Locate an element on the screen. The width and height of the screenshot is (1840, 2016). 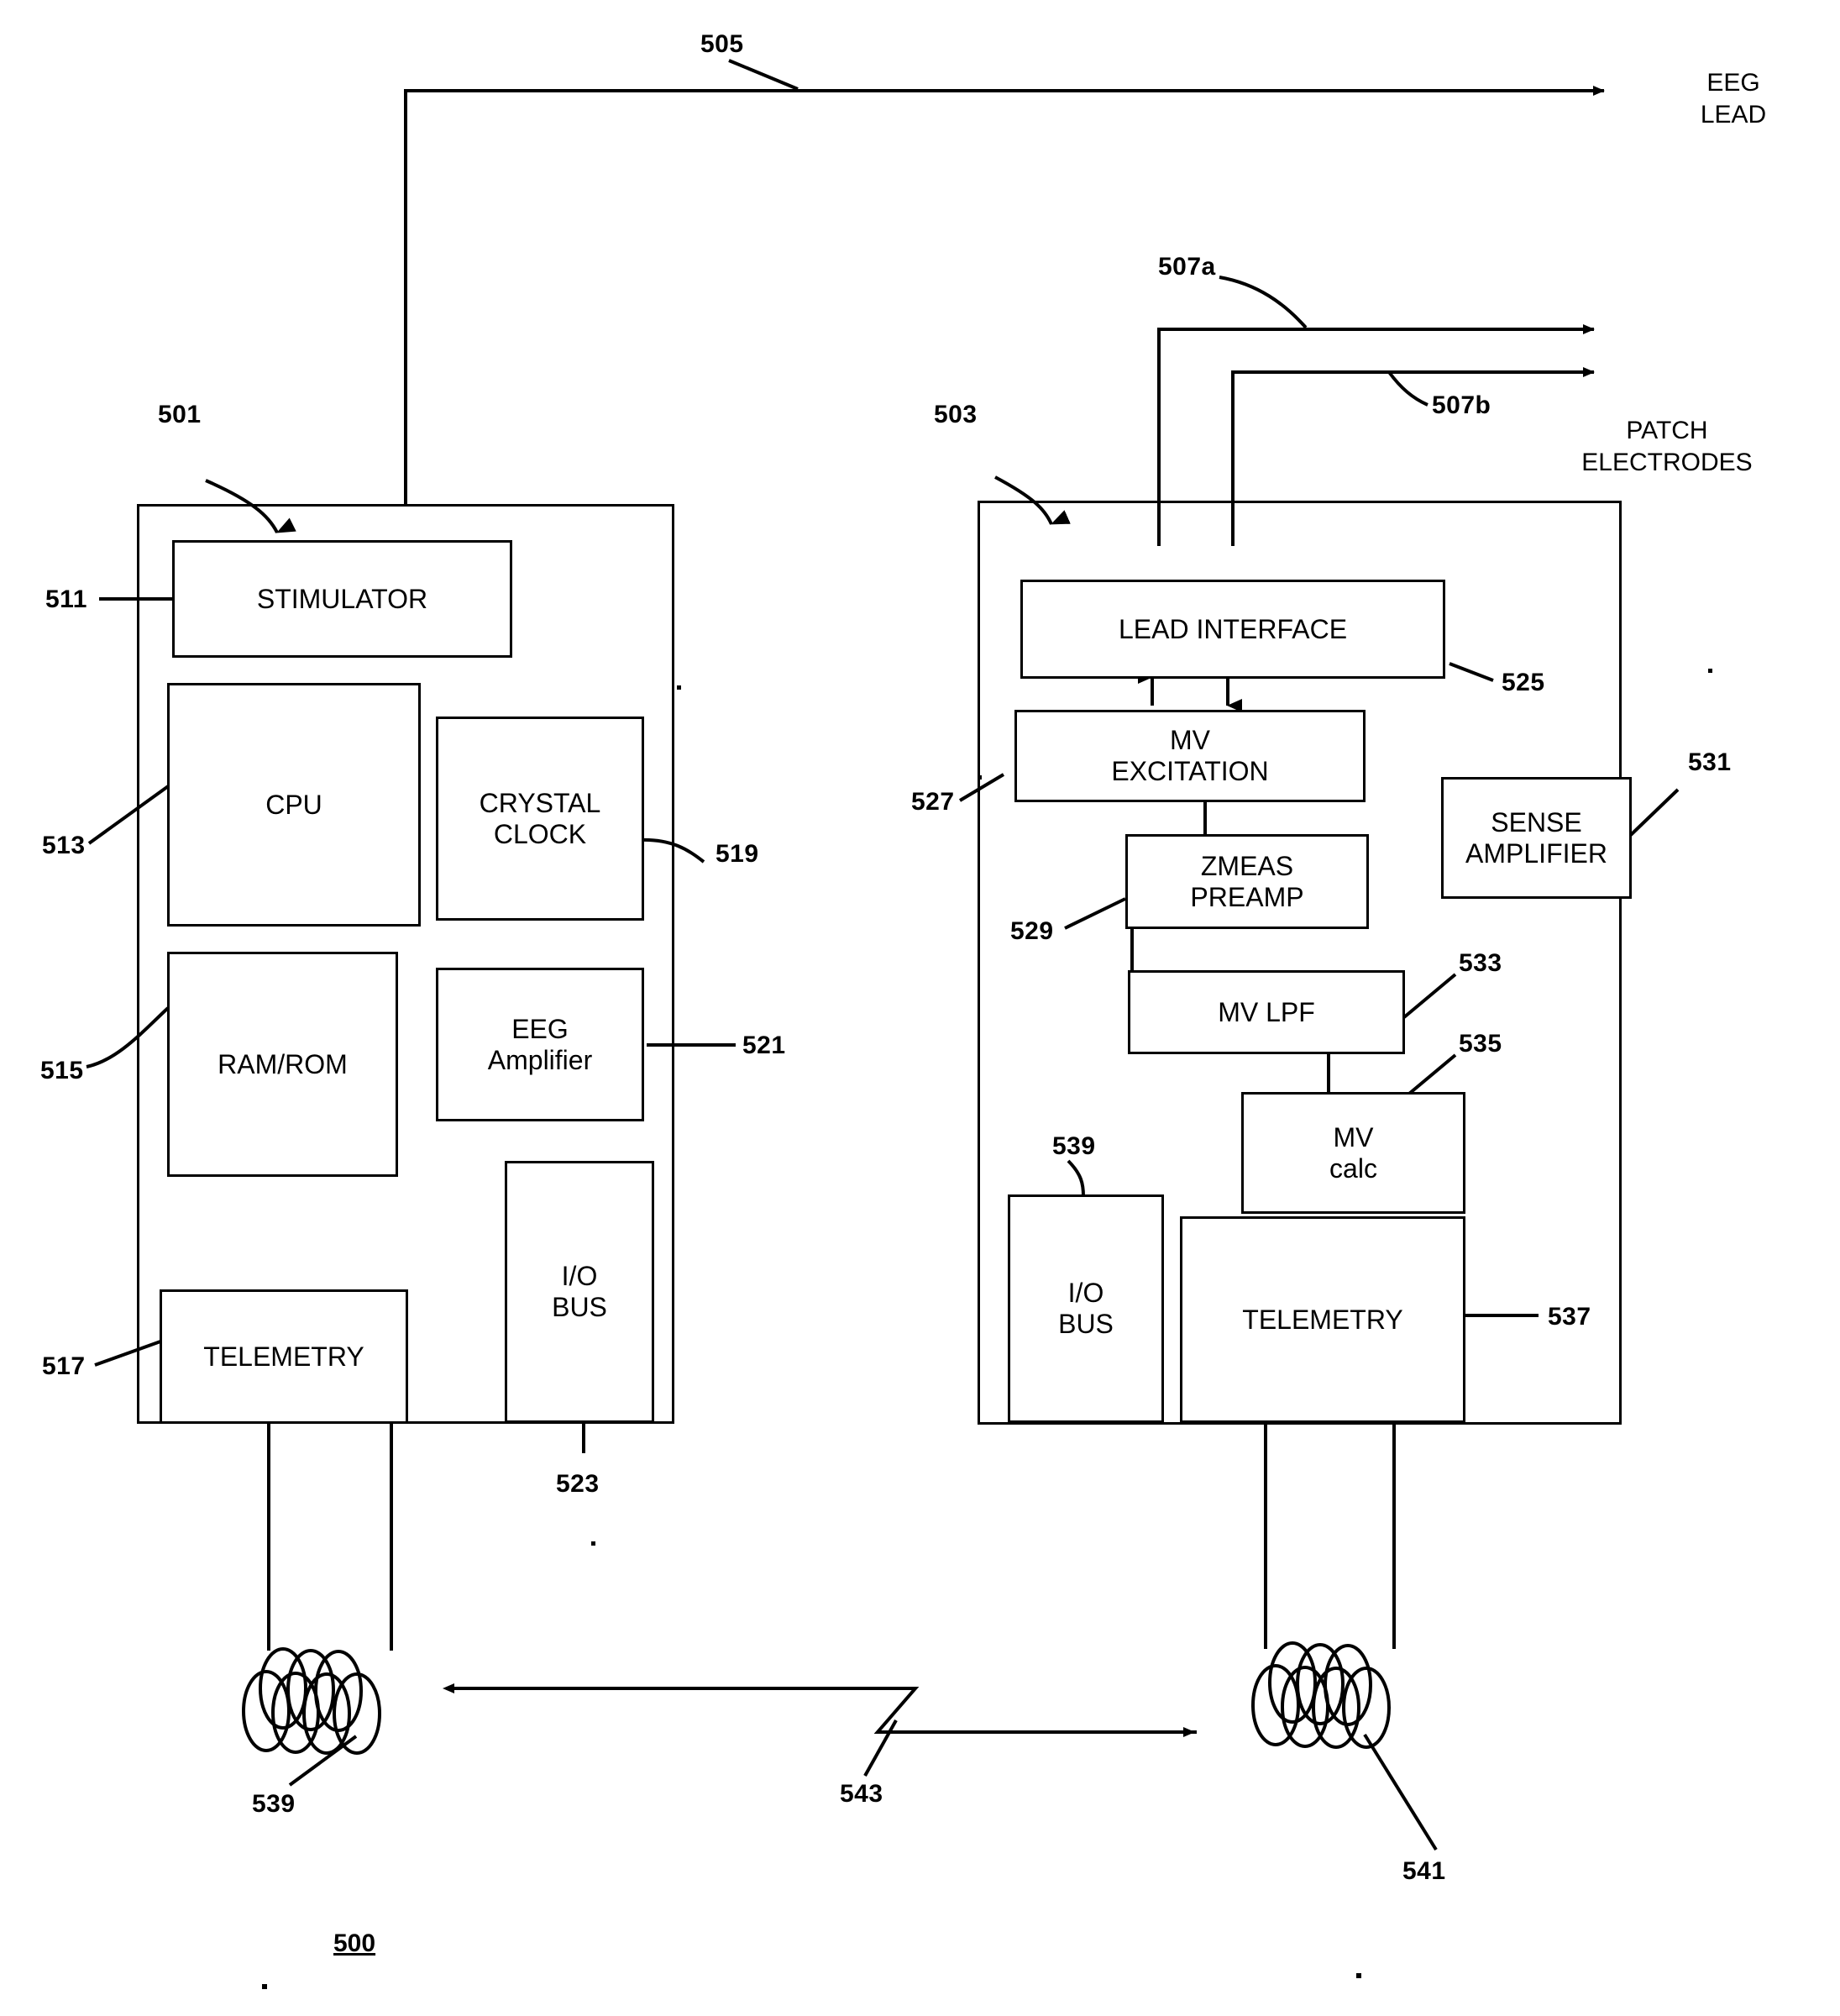
ref-529: 529 is located at coordinates (1032, 931).